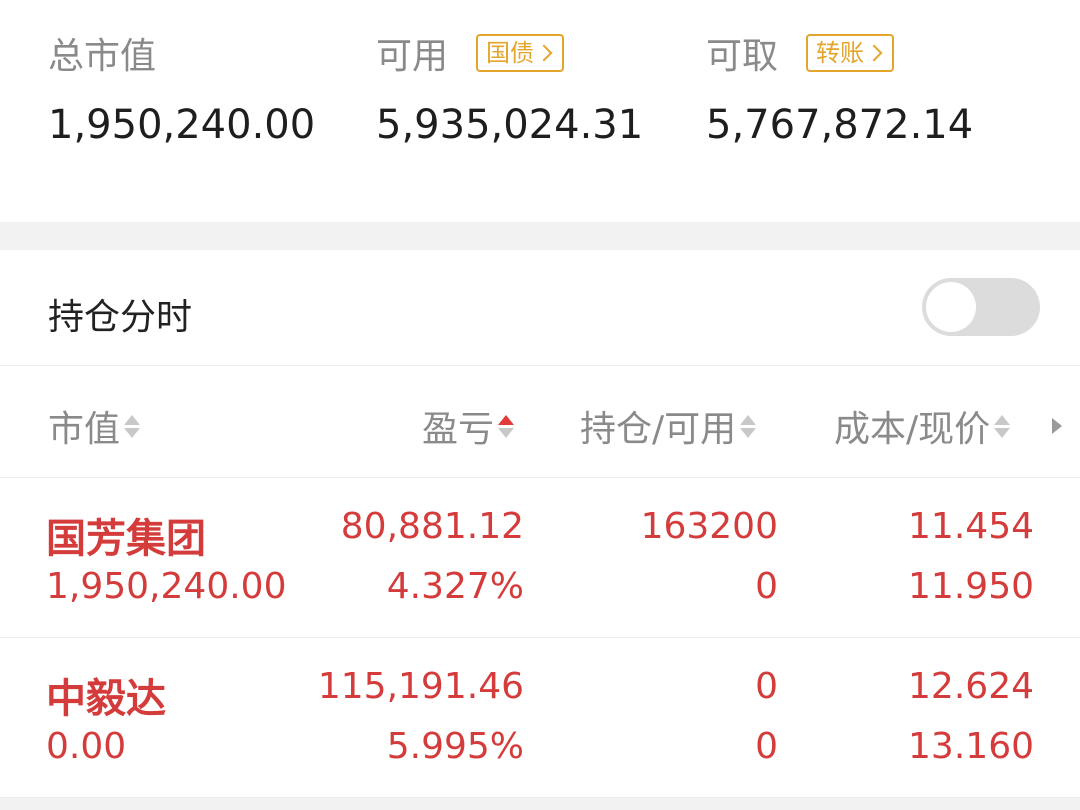 The height and width of the screenshot is (810, 1080). What do you see at coordinates (540, 422) in the screenshot?
I see `table-header: 市值 盈亏 持仓/可用 成本/现价` at bounding box center [540, 422].